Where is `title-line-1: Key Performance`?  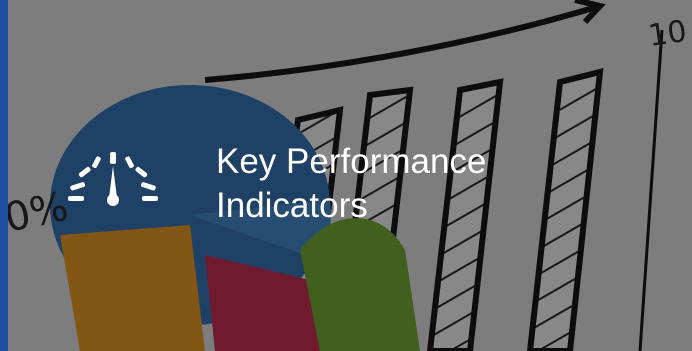
title-line-1: Key Performance is located at coordinates (351, 161).